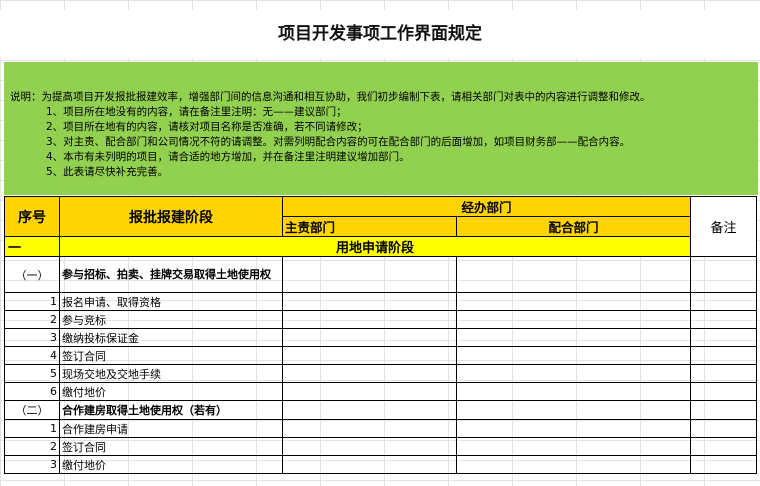 The image size is (760, 486). Describe the element at coordinates (723, 226) in the screenshot. I see `header-remark: 备注` at that location.